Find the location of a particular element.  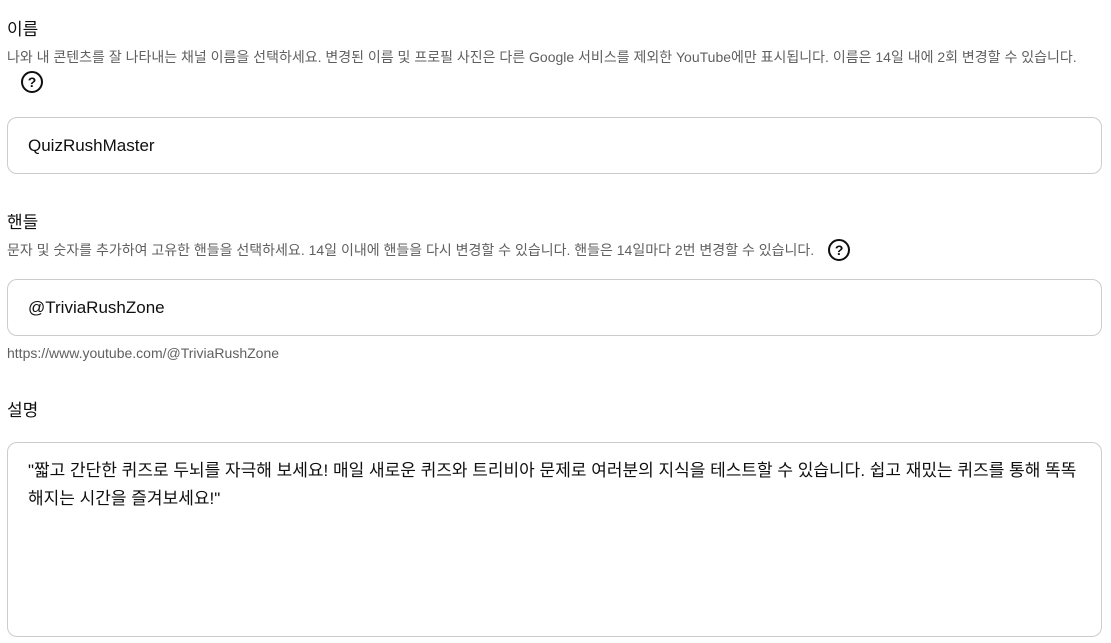

handle-input is located at coordinates (554, 307).